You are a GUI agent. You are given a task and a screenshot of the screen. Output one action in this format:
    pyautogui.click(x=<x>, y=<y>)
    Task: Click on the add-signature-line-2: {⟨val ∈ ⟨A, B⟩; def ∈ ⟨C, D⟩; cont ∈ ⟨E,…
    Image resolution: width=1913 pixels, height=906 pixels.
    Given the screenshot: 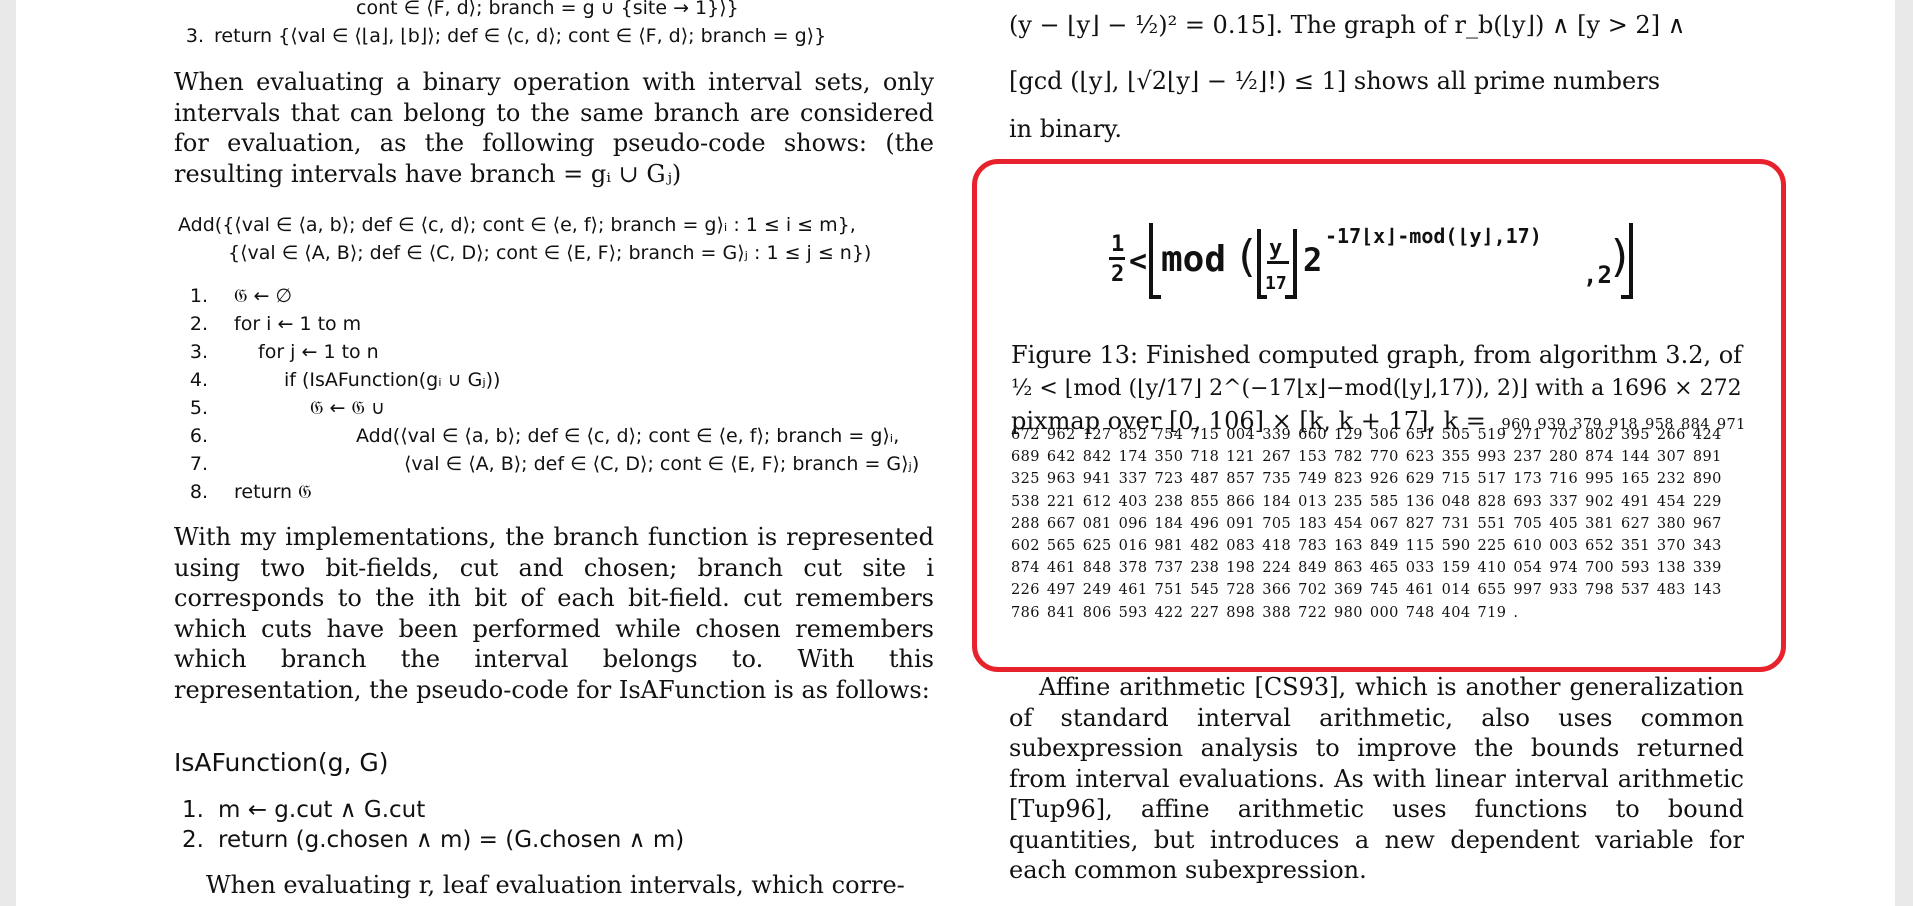 What is the action you would take?
    pyautogui.click(x=550, y=253)
    